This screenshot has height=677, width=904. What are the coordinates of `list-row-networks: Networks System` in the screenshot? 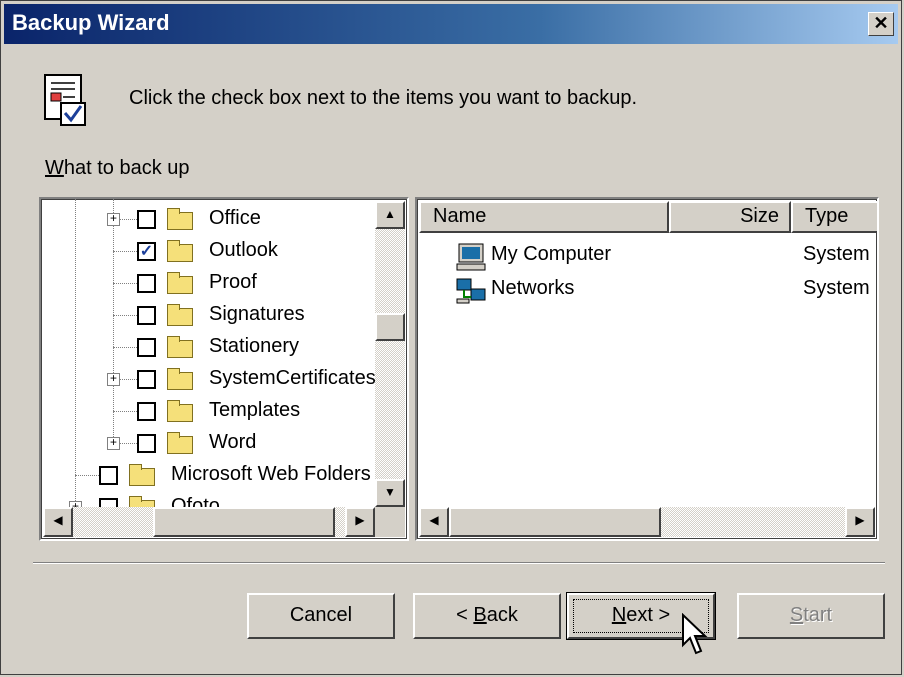 It's located at (647, 290).